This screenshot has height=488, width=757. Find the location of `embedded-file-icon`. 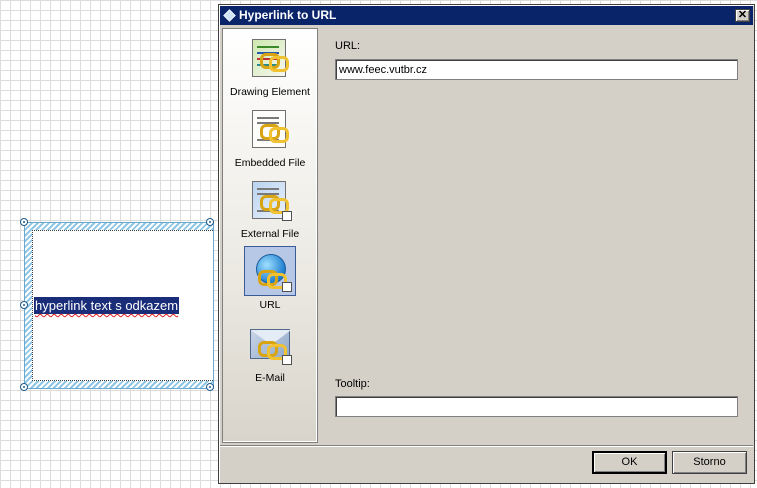

embedded-file-icon is located at coordinates (270, 129).